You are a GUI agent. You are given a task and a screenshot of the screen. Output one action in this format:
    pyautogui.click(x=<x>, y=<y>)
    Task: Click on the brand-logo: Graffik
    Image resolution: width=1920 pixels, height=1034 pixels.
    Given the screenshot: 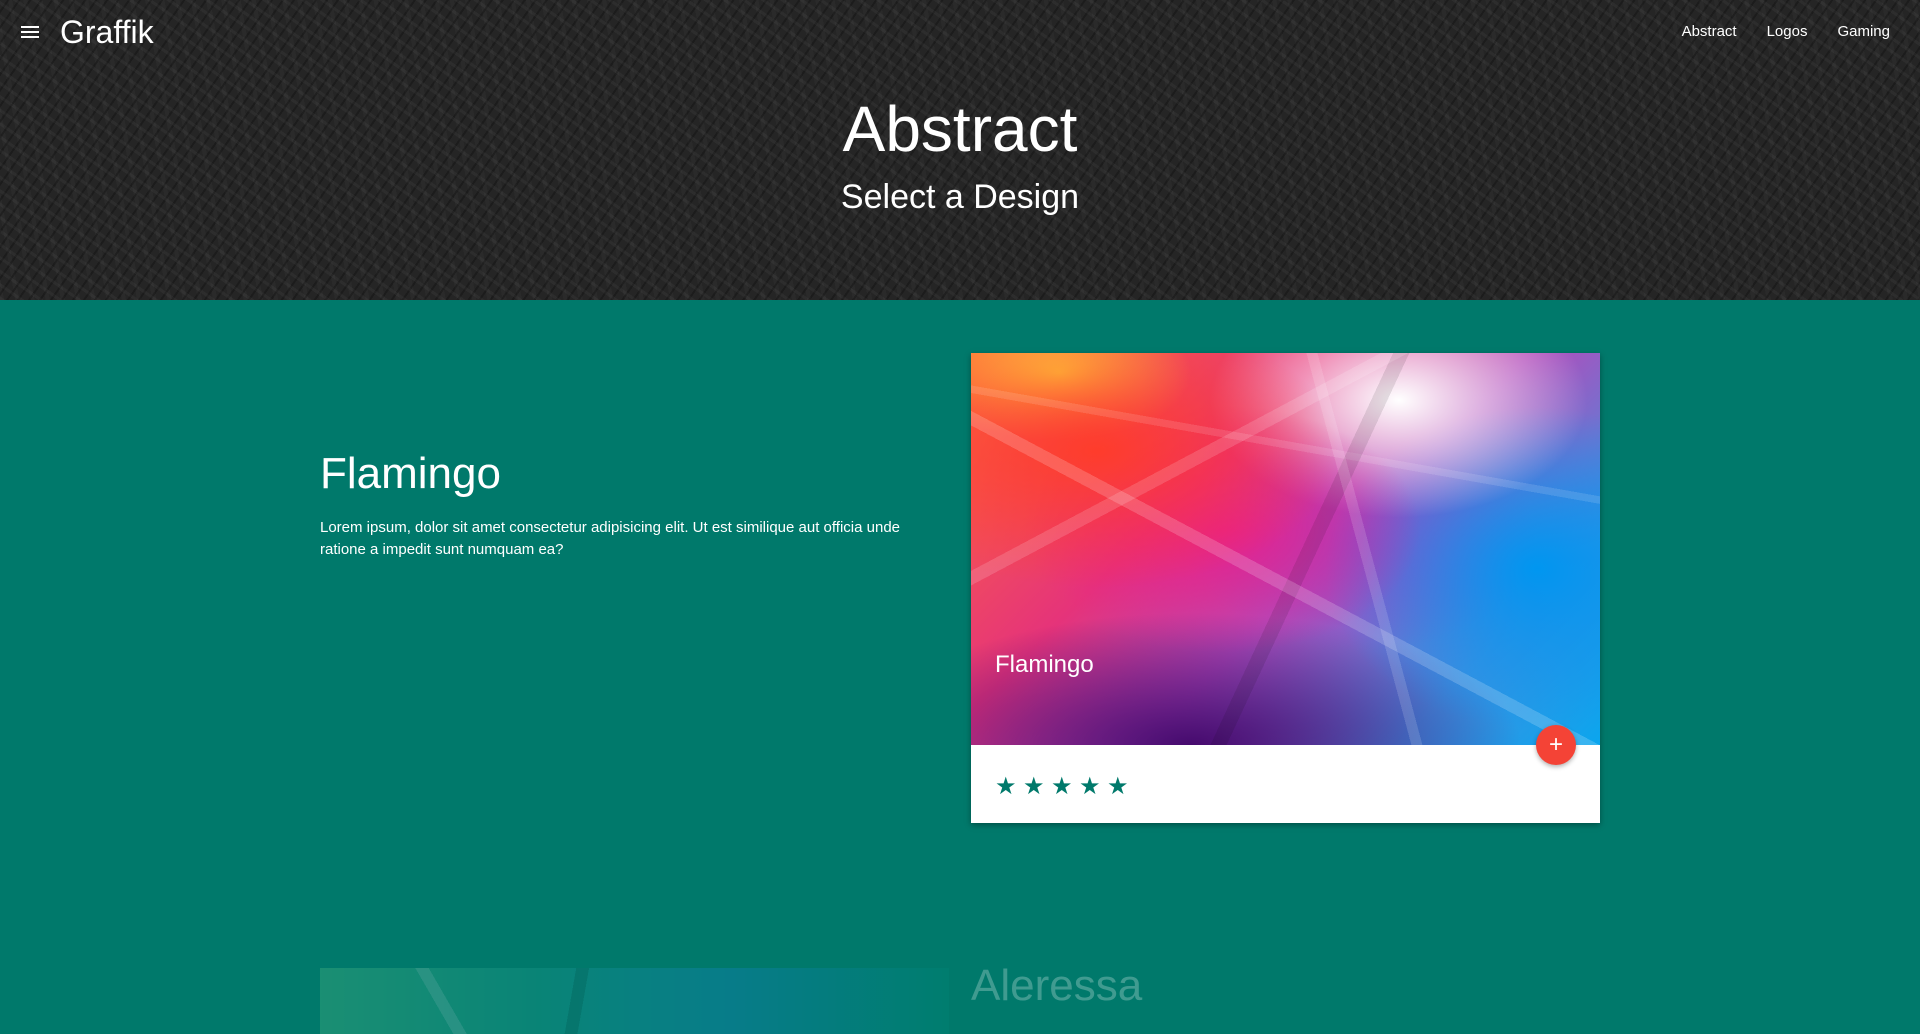 What is the action you would take?
    pyautogui.click(x=107, y=32)
    